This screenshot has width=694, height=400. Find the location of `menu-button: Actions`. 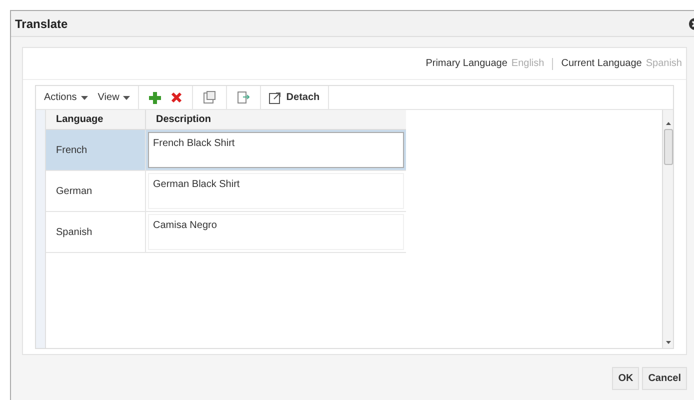

menu-button: Actions is located at coordinates (66, 97).